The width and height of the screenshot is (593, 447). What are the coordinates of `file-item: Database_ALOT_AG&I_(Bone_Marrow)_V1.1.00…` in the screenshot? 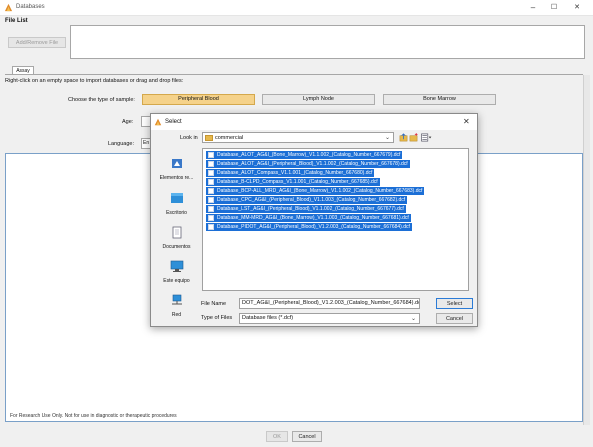 It's located at (304, 155).